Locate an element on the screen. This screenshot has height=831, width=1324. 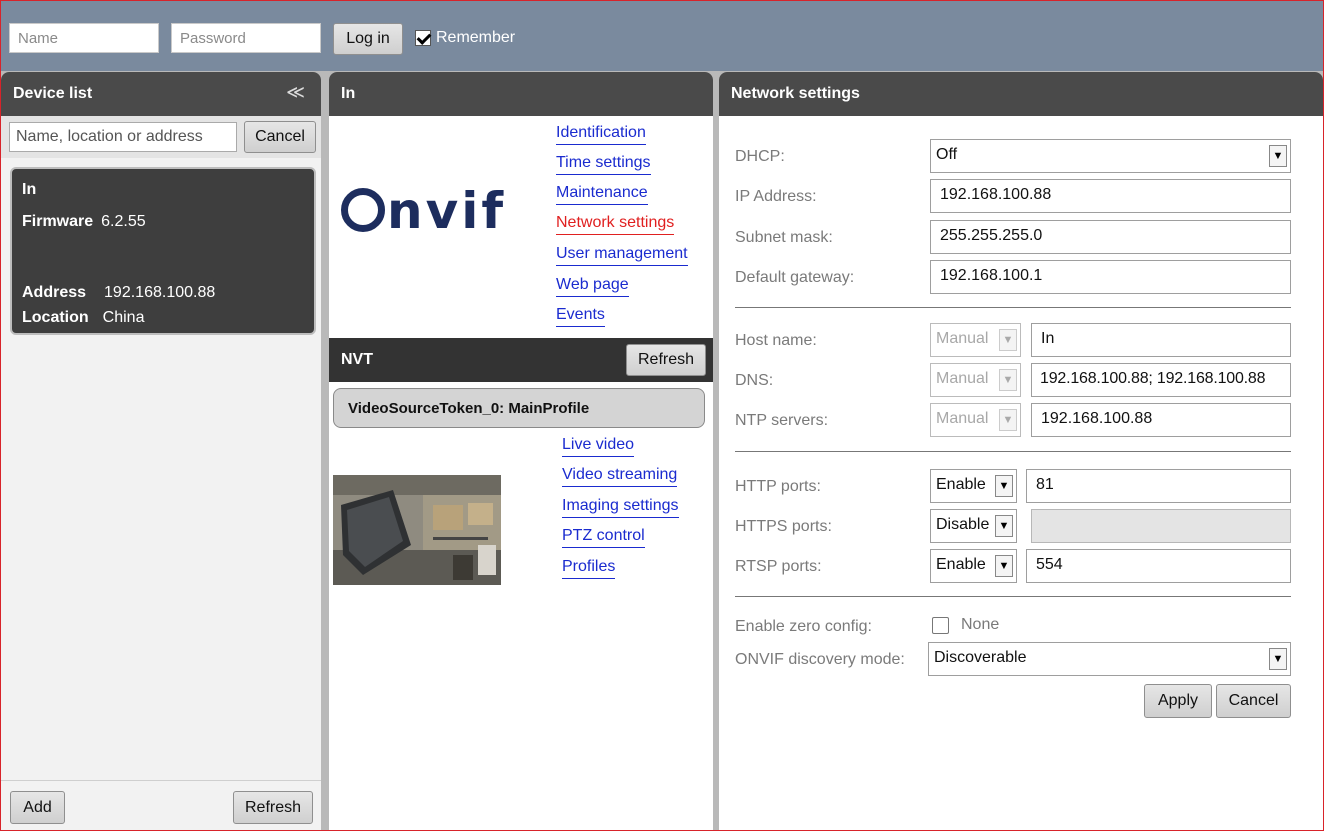
link-live-video: Live video is located at coordinates (598, 446).